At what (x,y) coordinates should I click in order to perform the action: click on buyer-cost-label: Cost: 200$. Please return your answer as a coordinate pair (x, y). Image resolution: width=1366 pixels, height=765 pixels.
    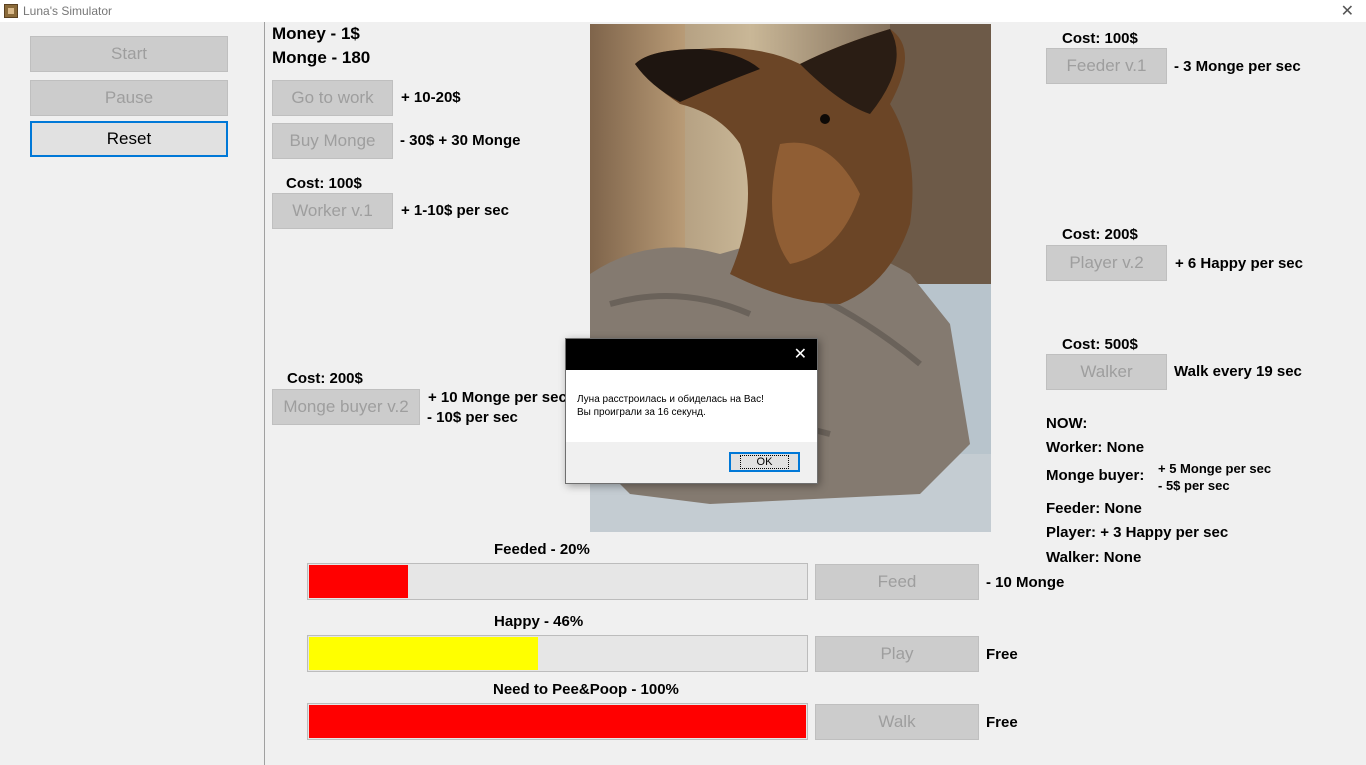
    Looking at the image, I should click on (325, 378).